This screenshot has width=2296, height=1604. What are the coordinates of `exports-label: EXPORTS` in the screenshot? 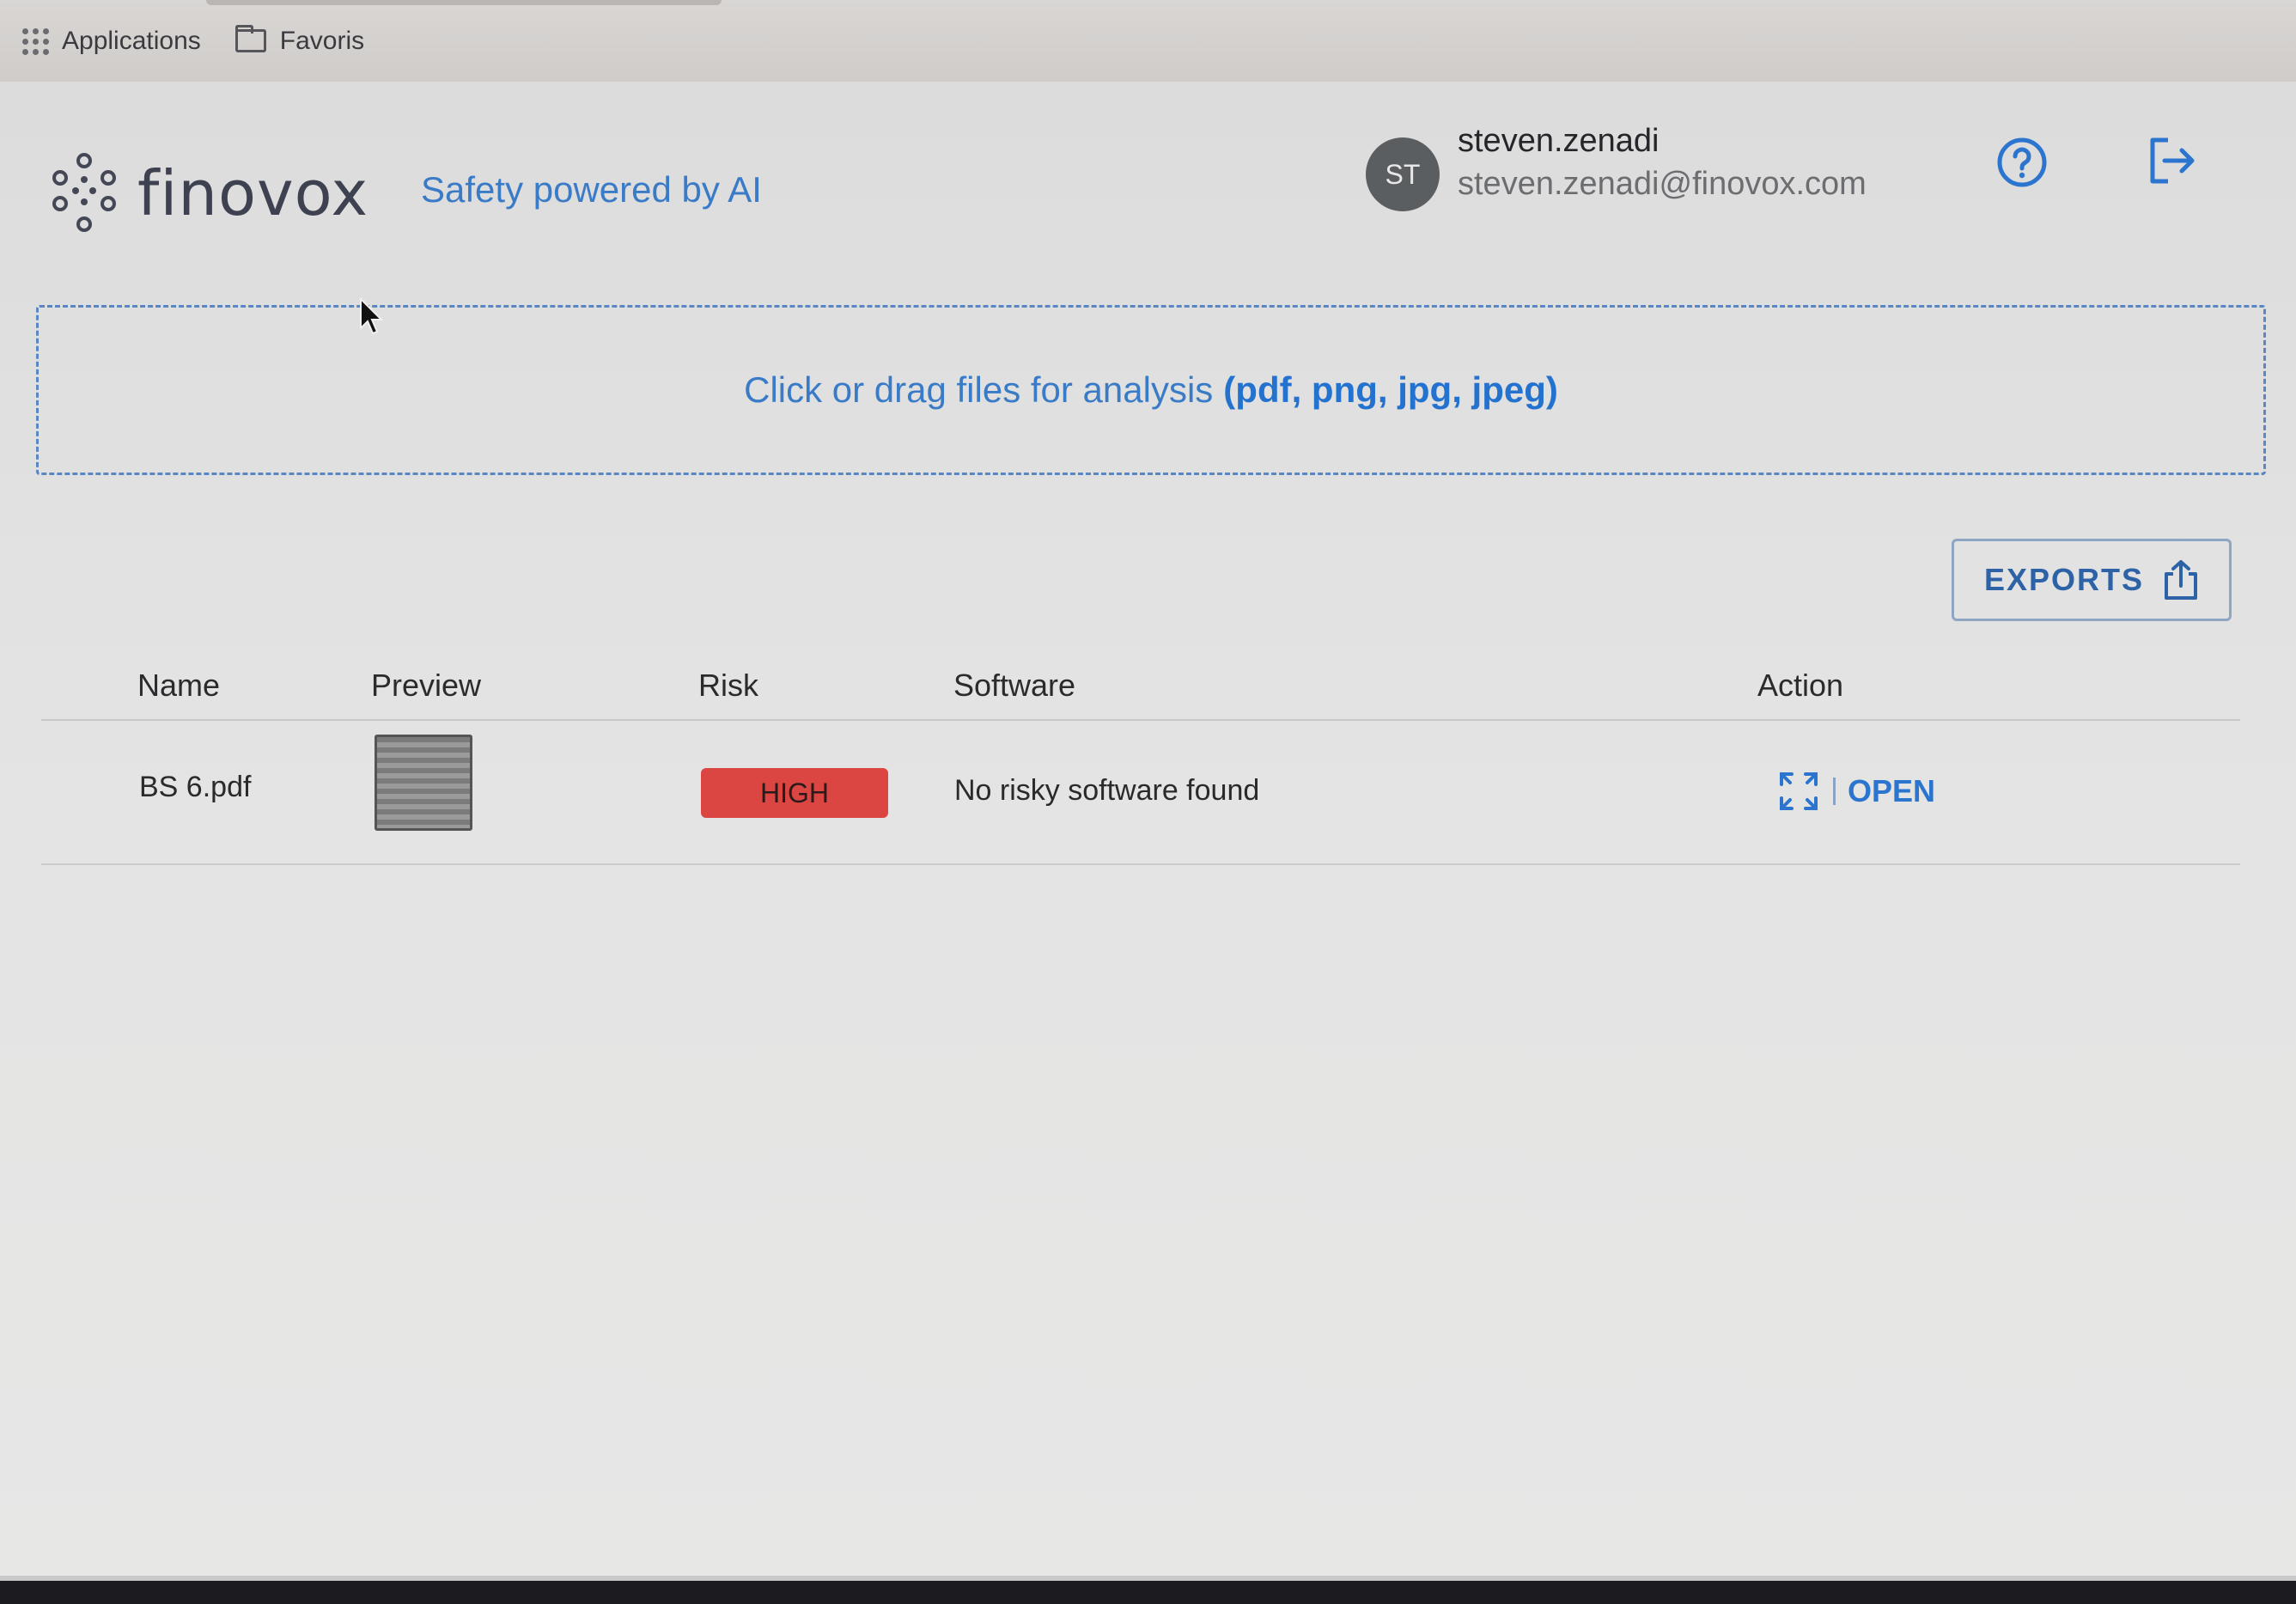 It's located at (2064, 579).